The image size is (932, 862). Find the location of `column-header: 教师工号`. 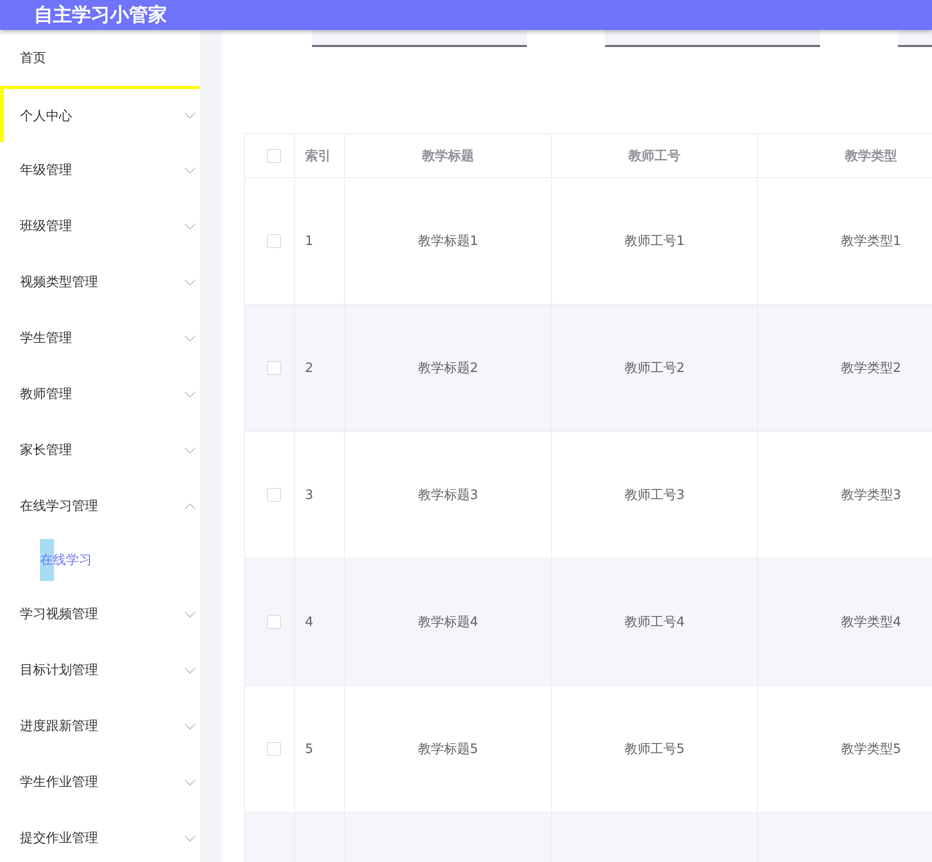

column-header: 教师工号 is located at coordinates (654, 156).